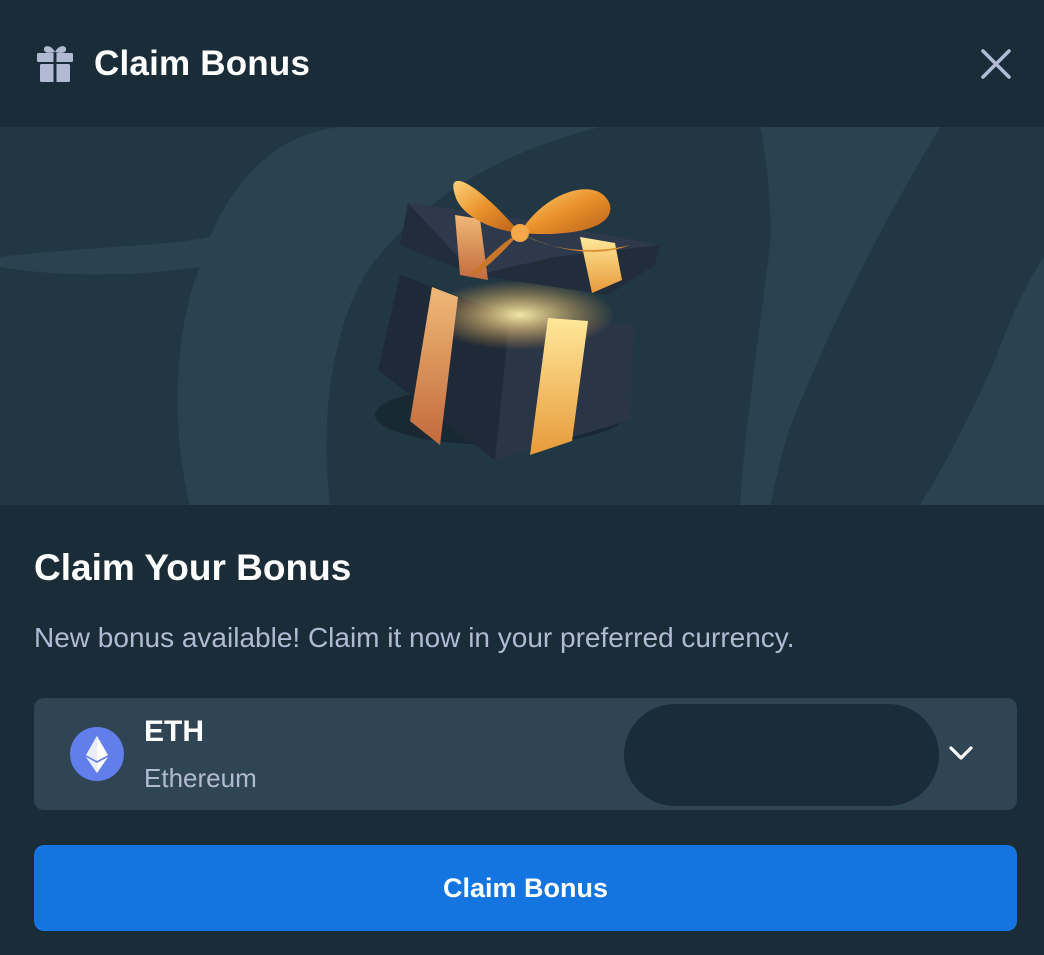 This screenshot has width=1044, height=955. I want to click on currency-select: ETH Ethereum, so click(525, 754).